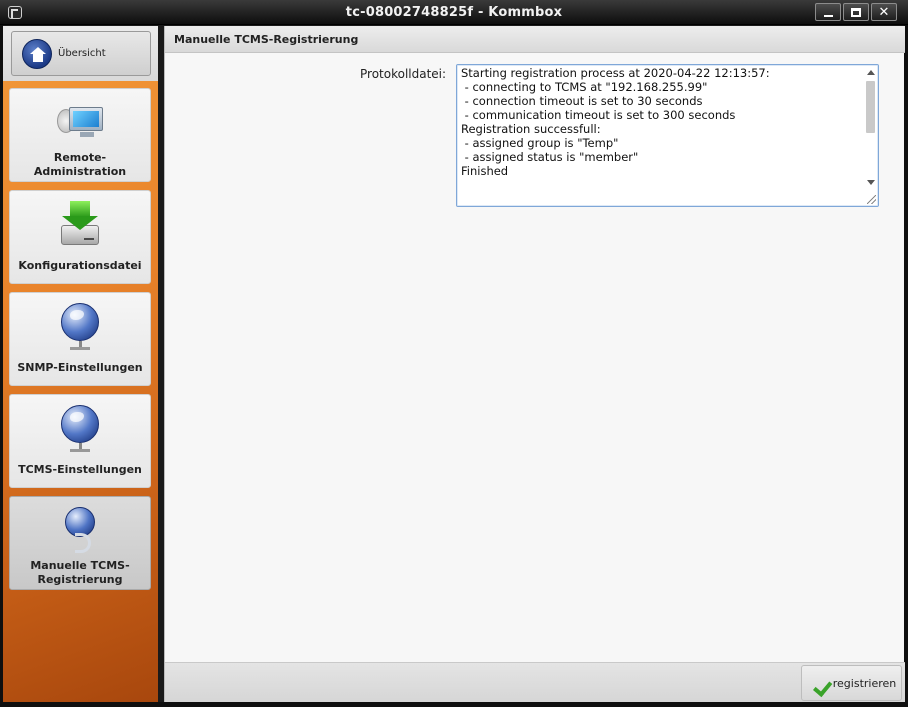  I want to click on close-button: ✕, so click(884, 12).